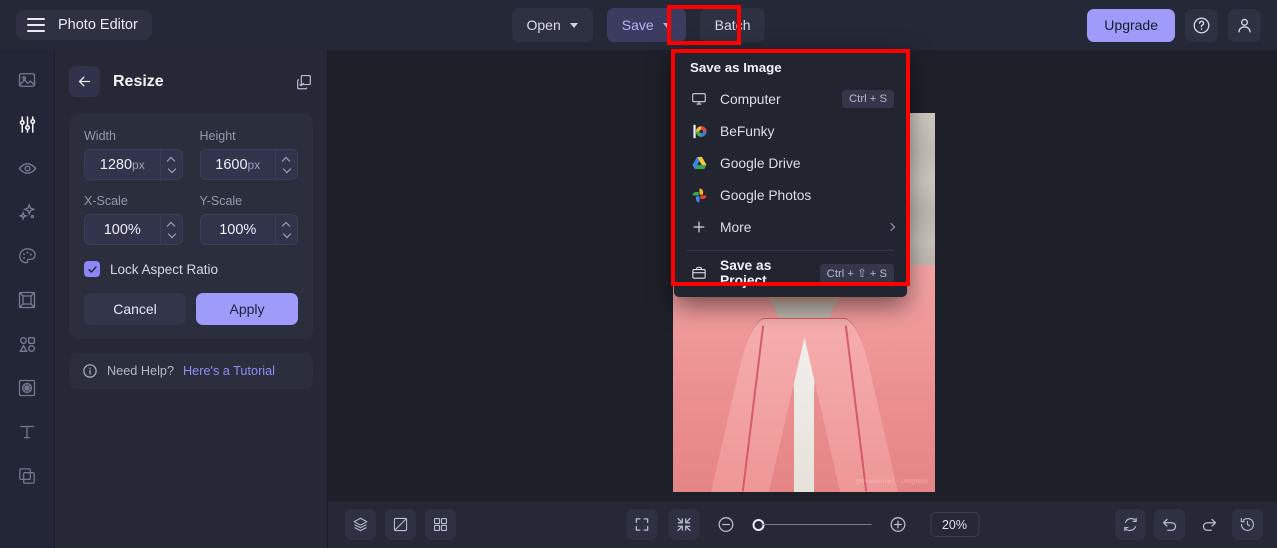 The image size is (1277, 548). Describe the element at coordinates (304, 82) in the screenshot. I see `duplicate-button` at that location.